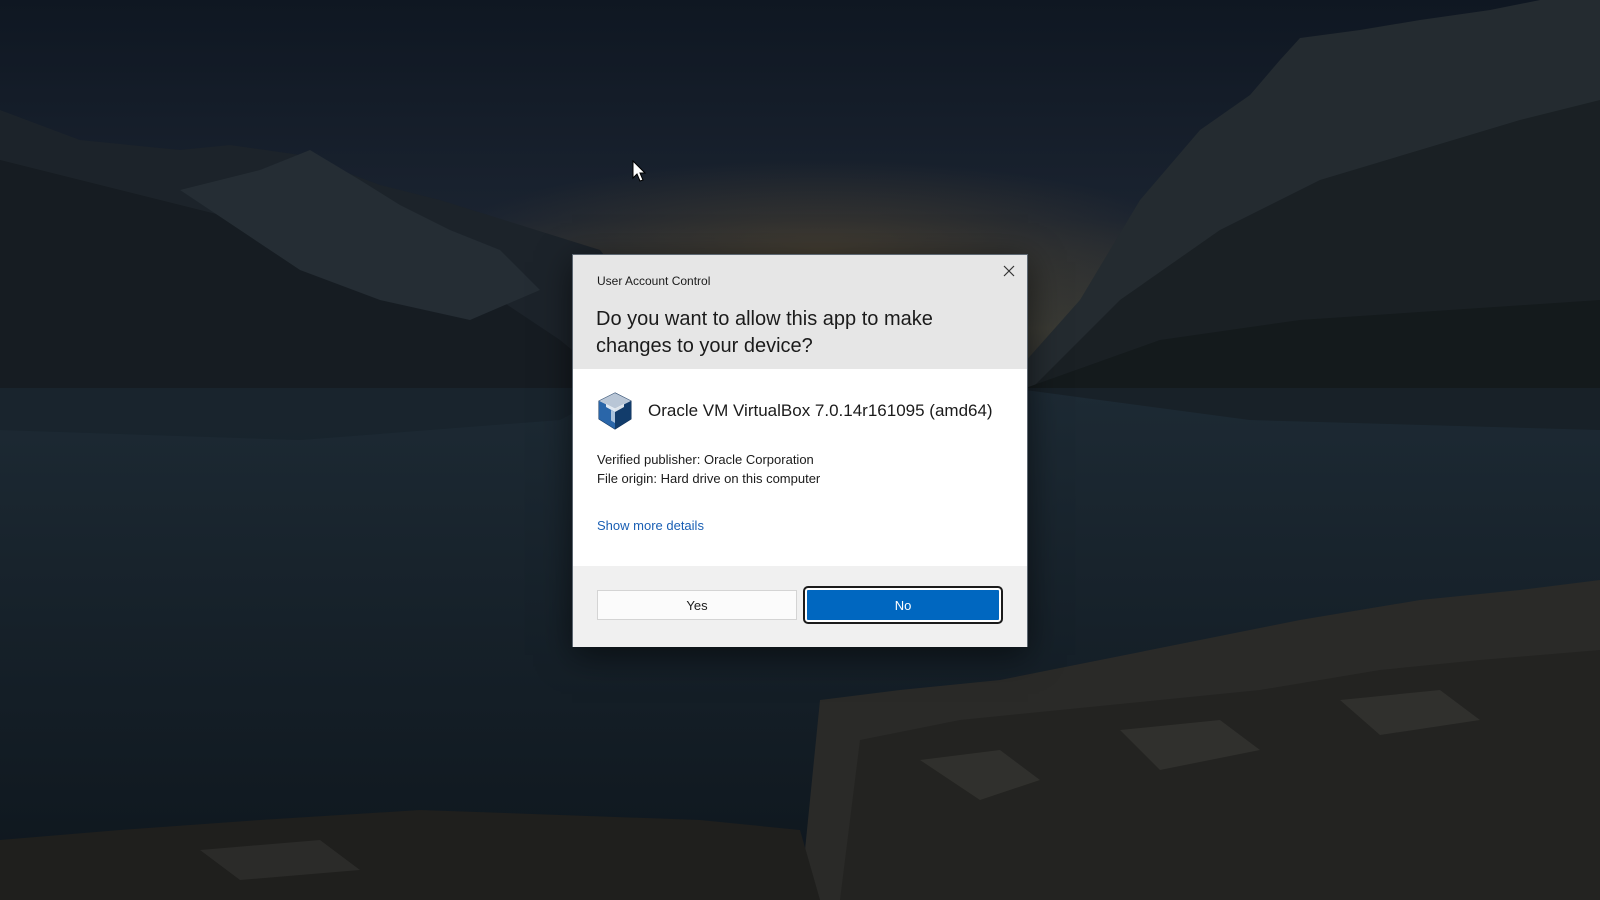 This screenshot has height=900, width=1600. Describe the element at coordinates (709, 478) in the screenshot. I see `file-origin: File origin: Hard drive on this computer` at that location.